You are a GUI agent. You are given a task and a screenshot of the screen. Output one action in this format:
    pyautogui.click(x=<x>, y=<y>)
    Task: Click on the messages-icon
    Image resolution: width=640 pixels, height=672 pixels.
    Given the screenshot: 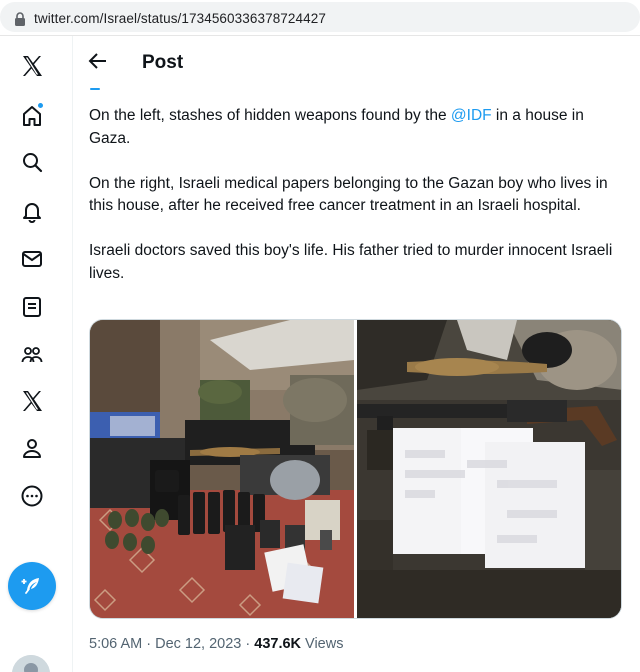 What is the action you would take?
    pyautogui.click(x=32, y=259)
    